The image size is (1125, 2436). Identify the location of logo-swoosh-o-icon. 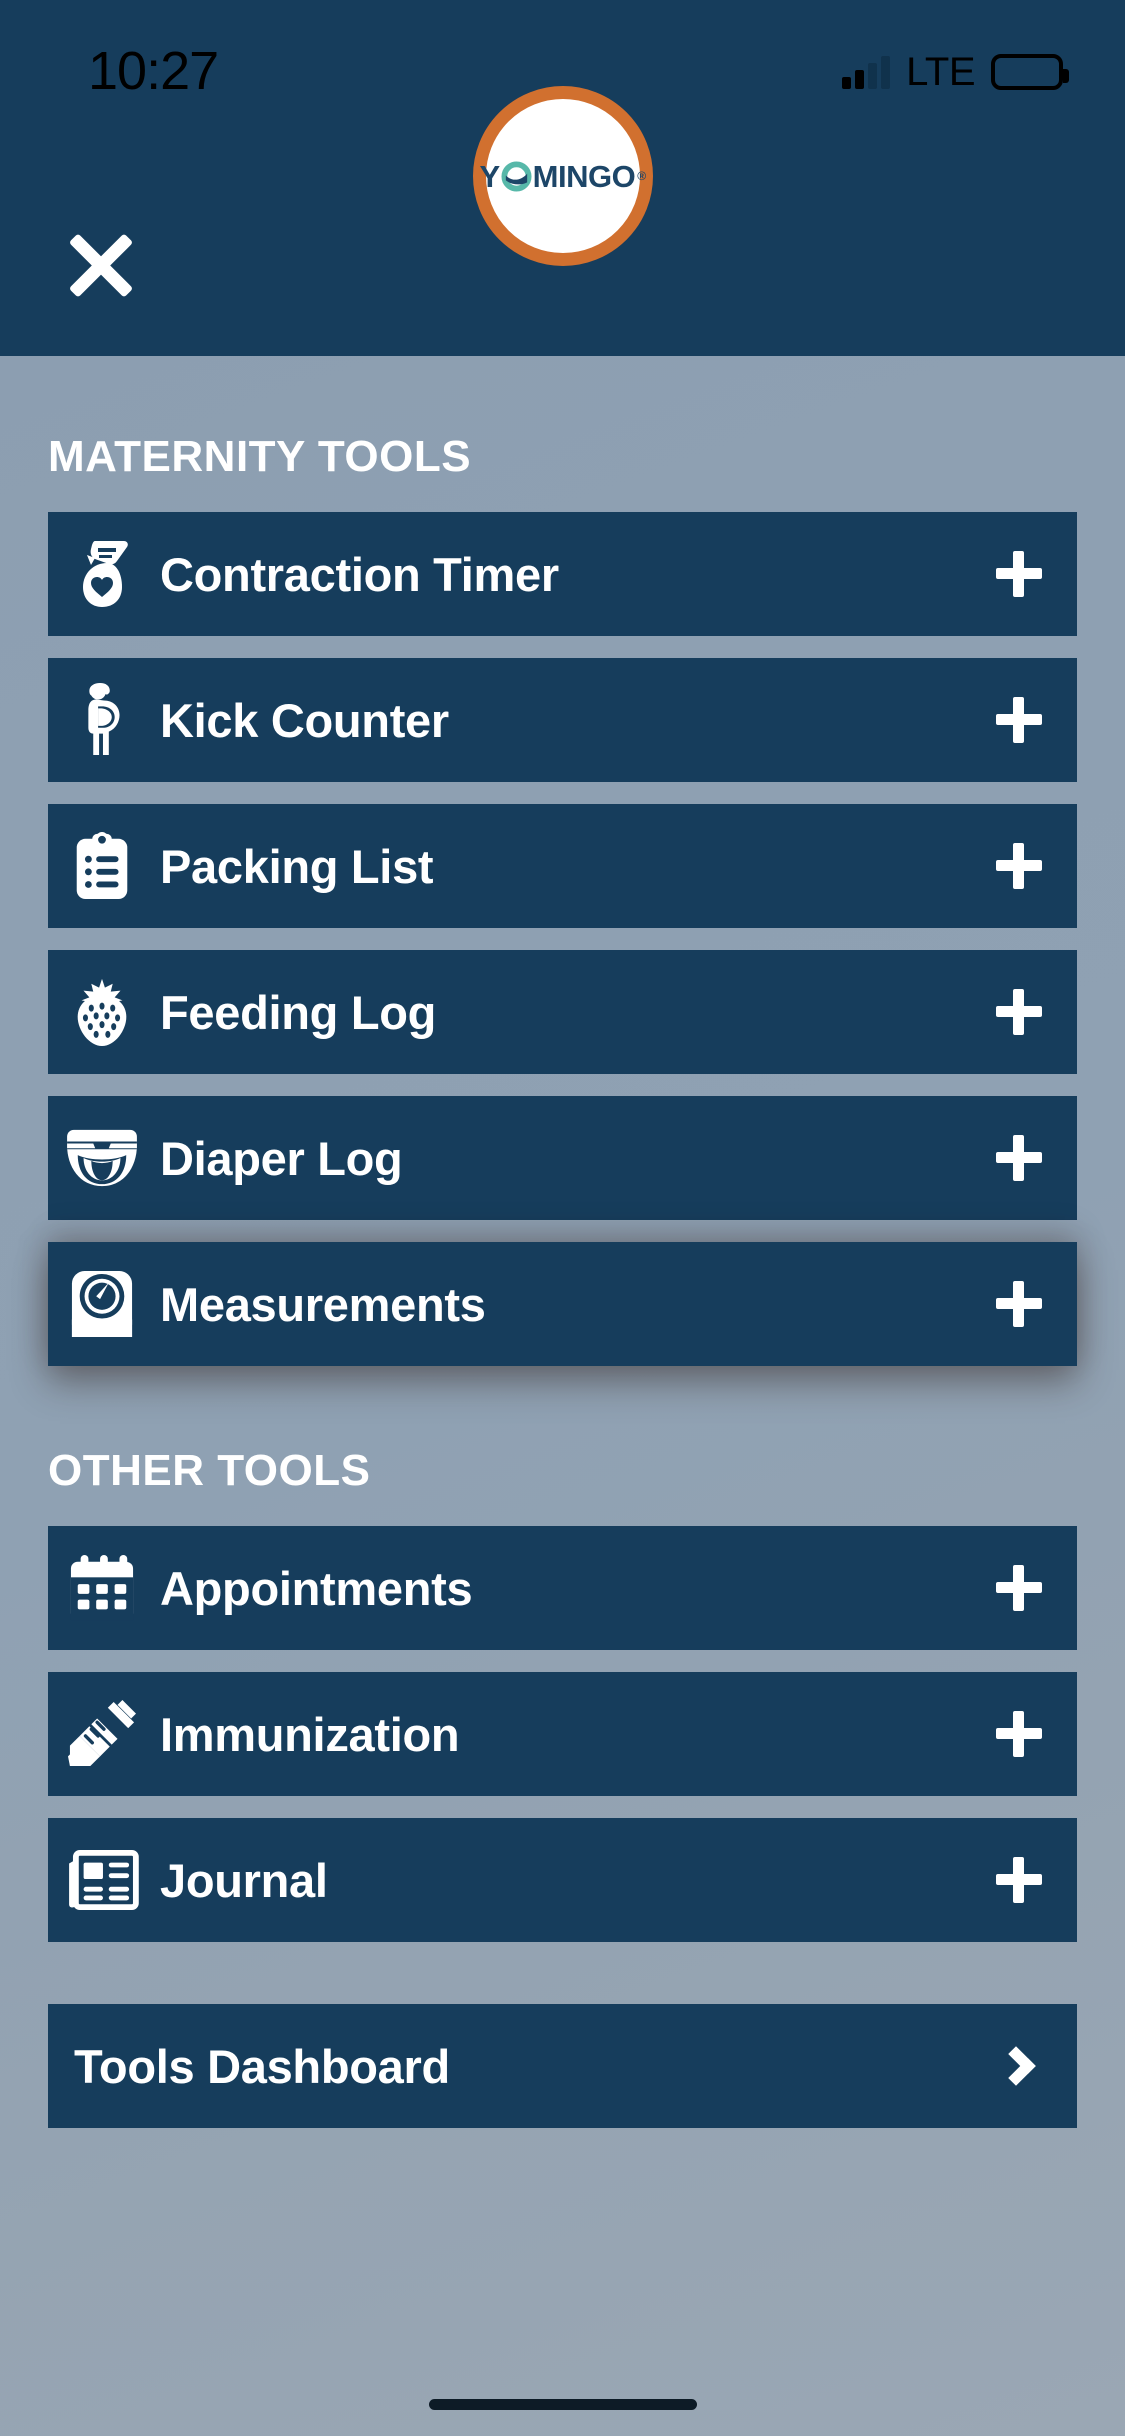
(516, 176).